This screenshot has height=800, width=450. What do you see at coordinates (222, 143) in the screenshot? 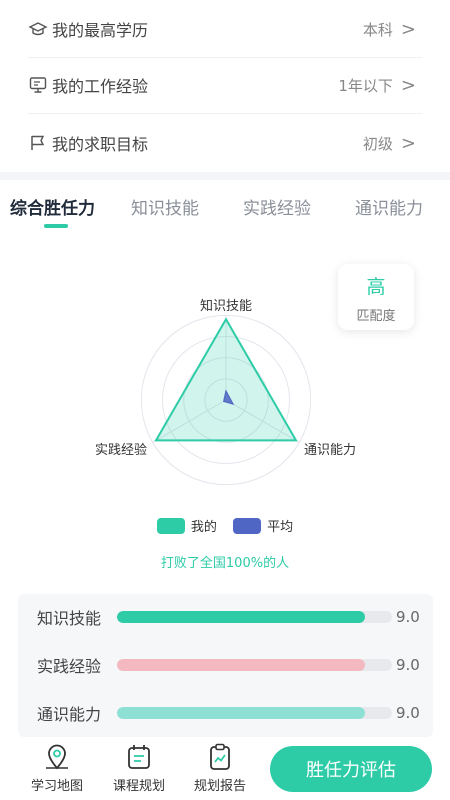
I see `job-goal-row: 我的求职目标 初级 >` at bounding box center [222, 143].